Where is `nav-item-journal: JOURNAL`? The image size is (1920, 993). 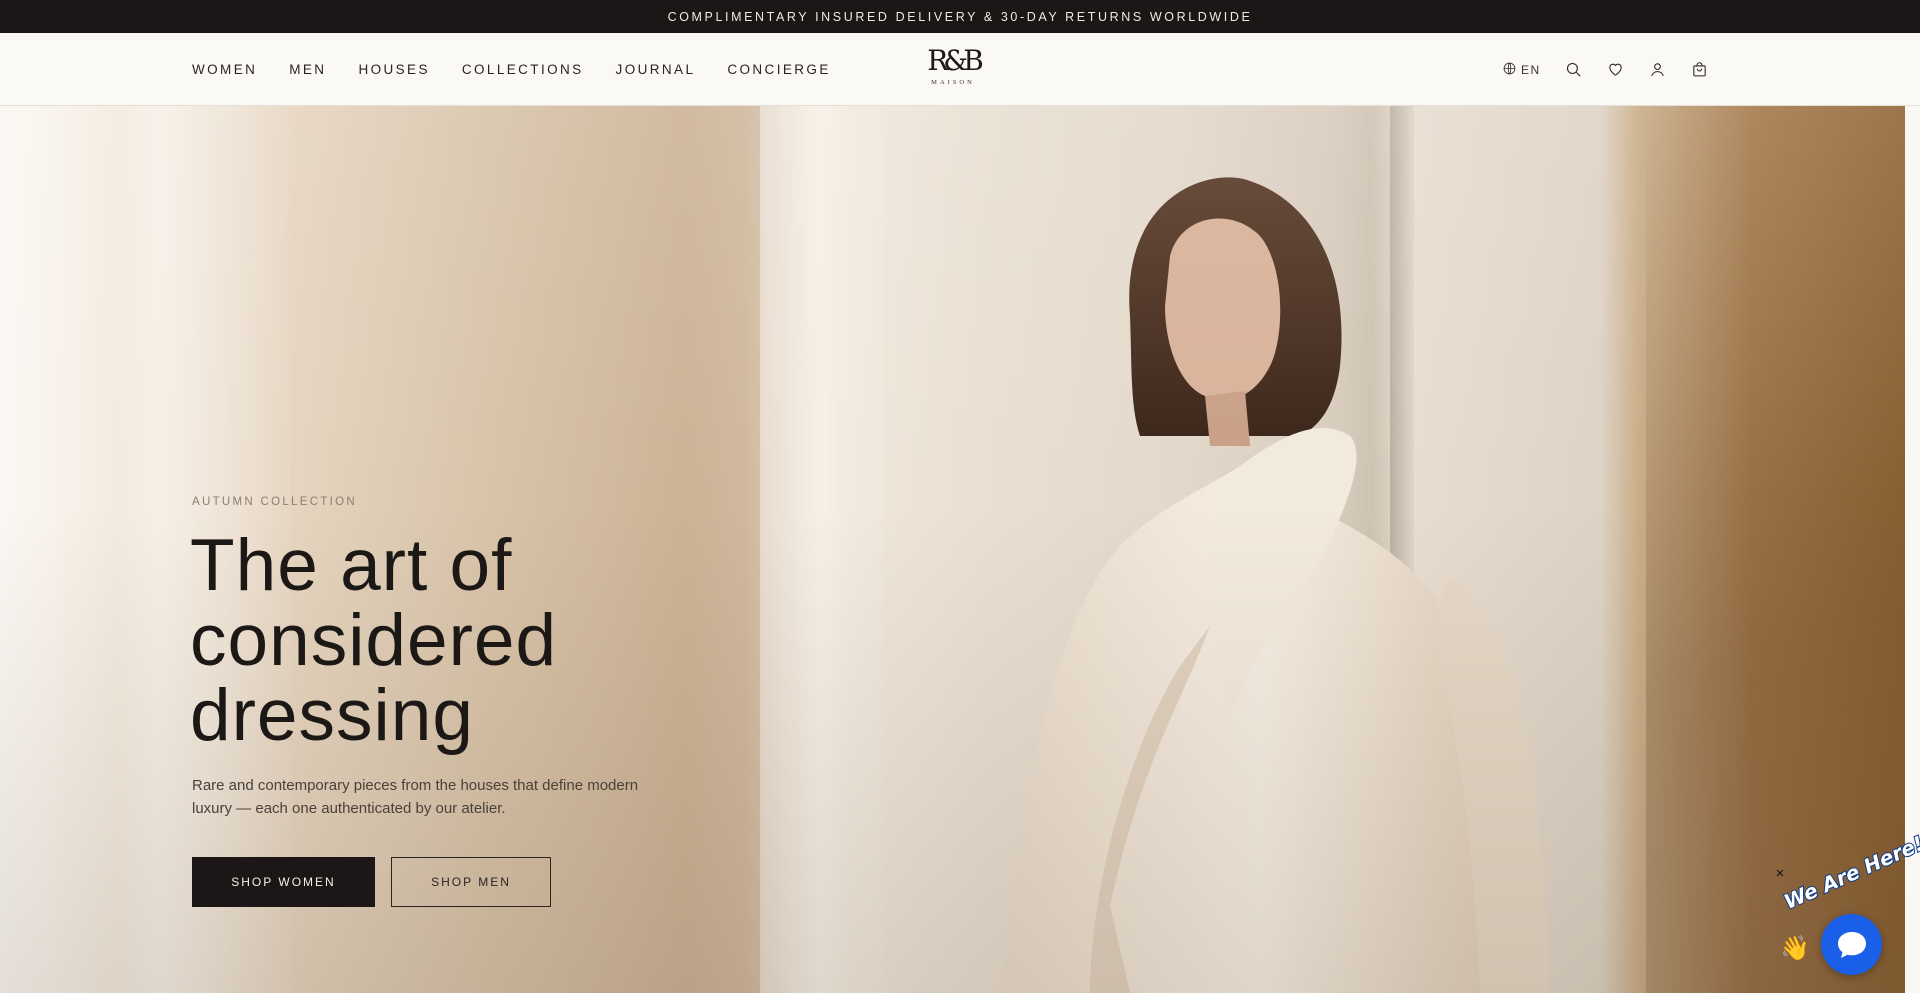
nav-item-journal: JOURNAL is located at coordinates (656, 69).